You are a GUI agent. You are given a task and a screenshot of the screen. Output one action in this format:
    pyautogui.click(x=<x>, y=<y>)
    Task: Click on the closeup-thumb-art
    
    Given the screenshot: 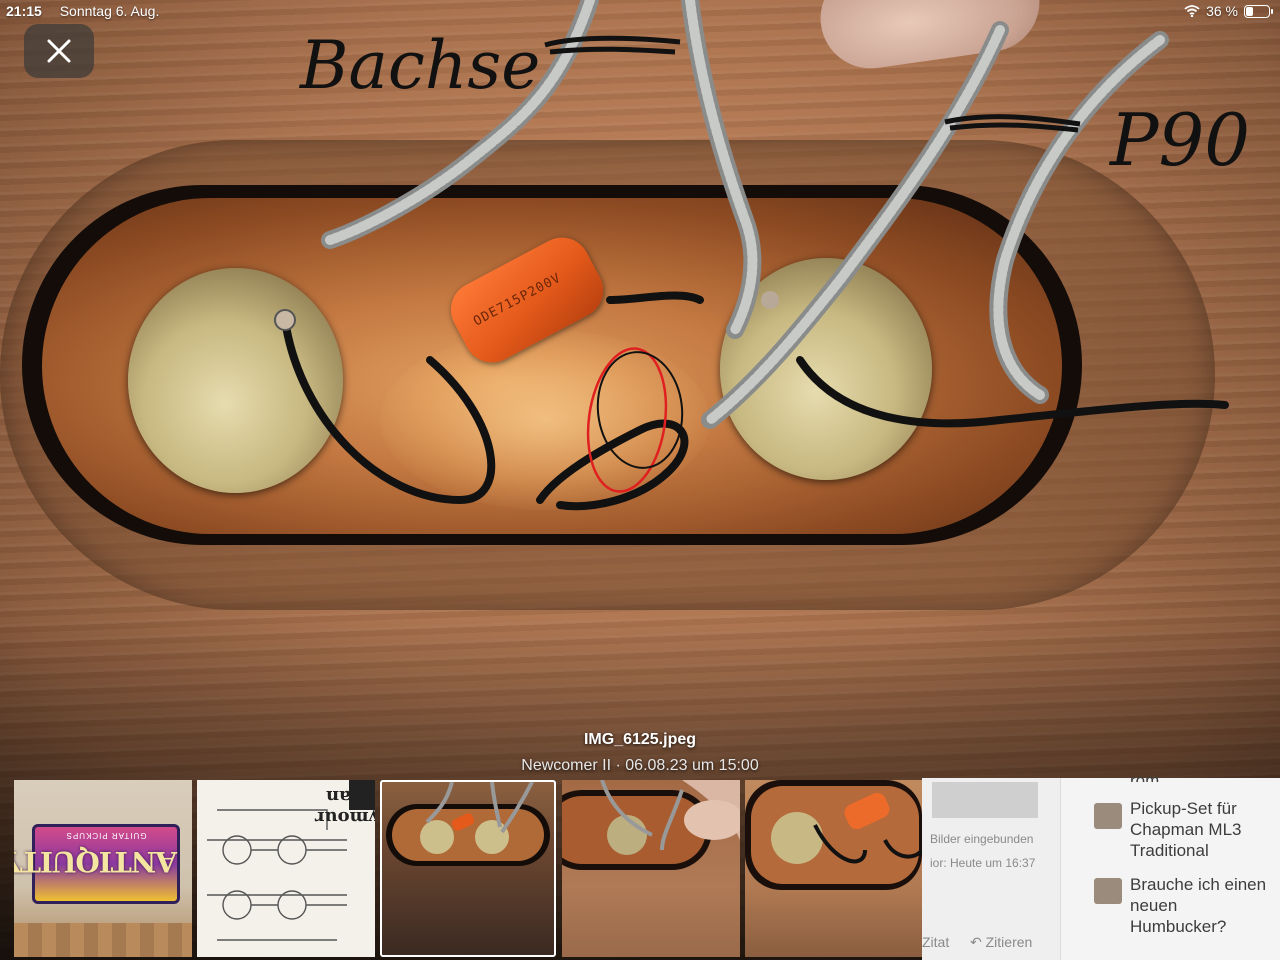 What is the action you would take?
    pyautogui.click(x=833, y=835)
    